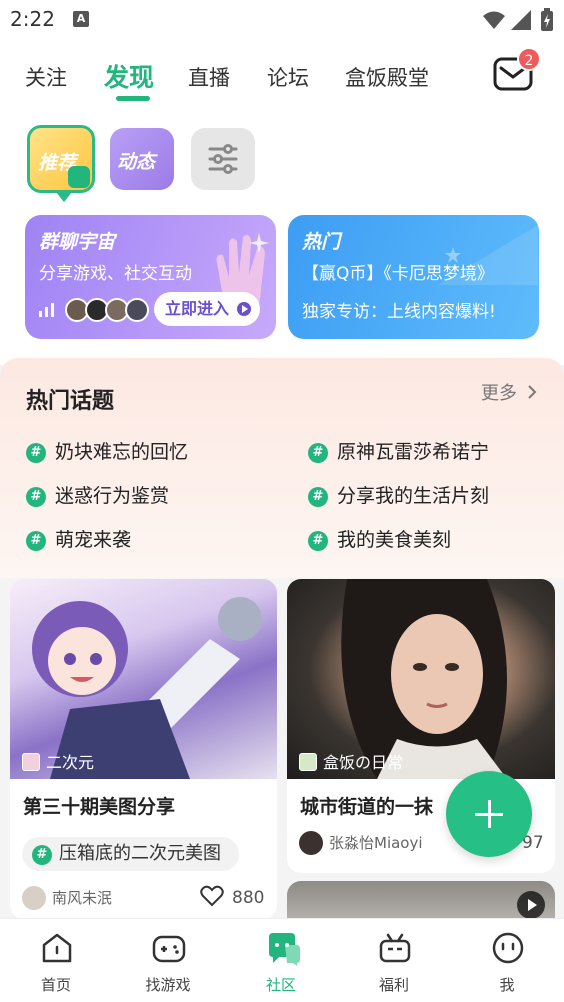 Image resolution: width=564 pixels, height=1002 pixels. Describe the element at coordinates (387, 77) in the screenshot. I see `tab-hall: 盒饭殿堂` at that location.